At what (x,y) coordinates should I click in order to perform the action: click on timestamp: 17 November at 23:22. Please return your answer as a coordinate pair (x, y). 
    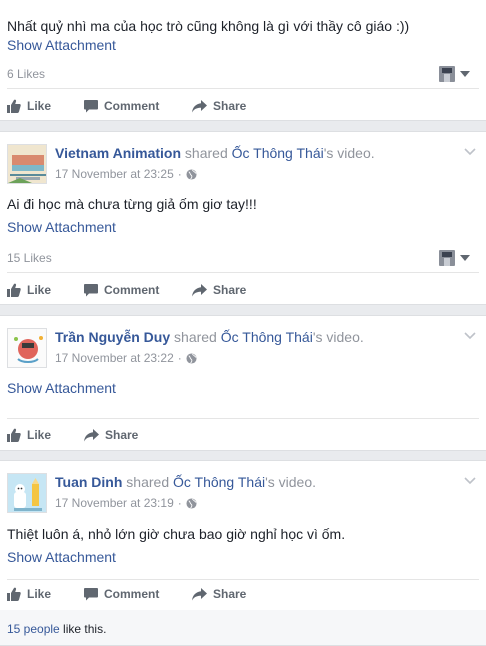
    Looking at the image, I should click on (114, 358).